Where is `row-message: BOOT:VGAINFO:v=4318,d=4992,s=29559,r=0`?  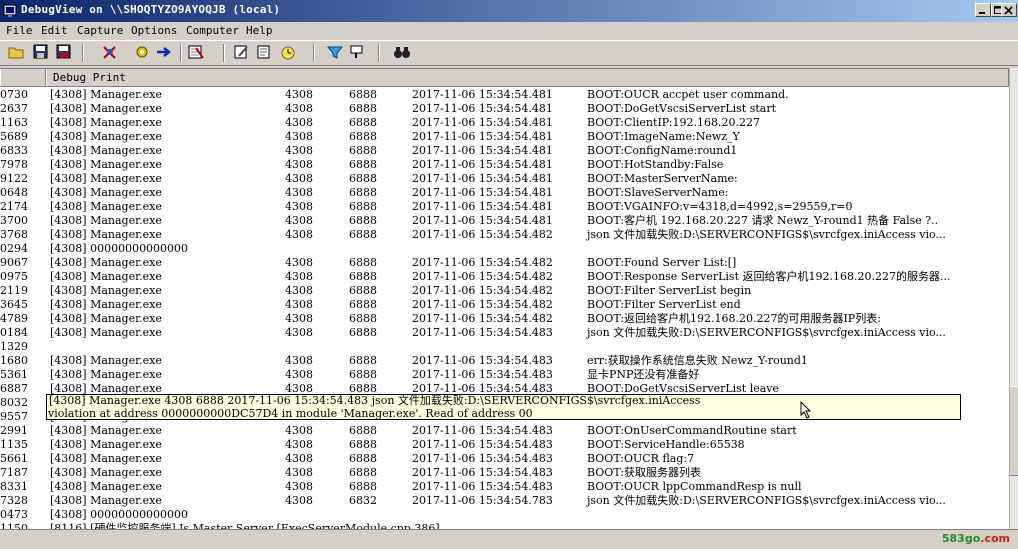
row-message: BOOT:VGAINFO:v=4318,d=4992,s=29559,r=0 is located at coordinates (720, 206).